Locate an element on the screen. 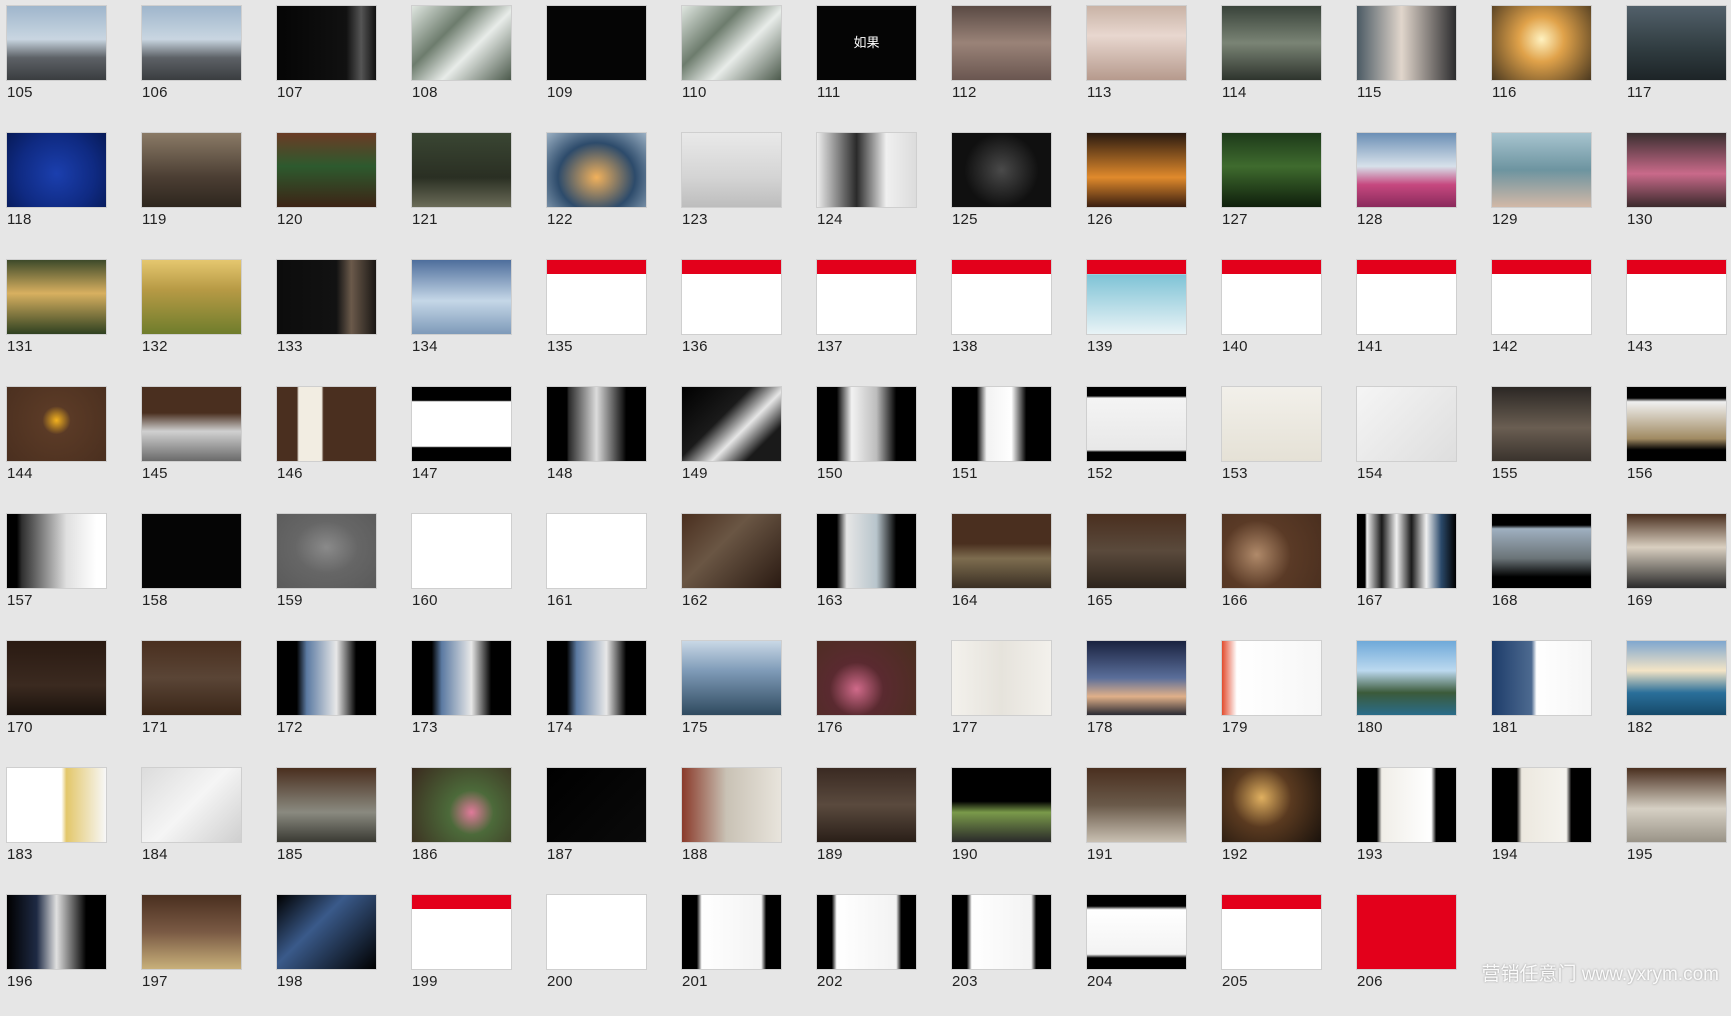  slide-thumbnail-cell: 118 is located at coordinates (68, 190).